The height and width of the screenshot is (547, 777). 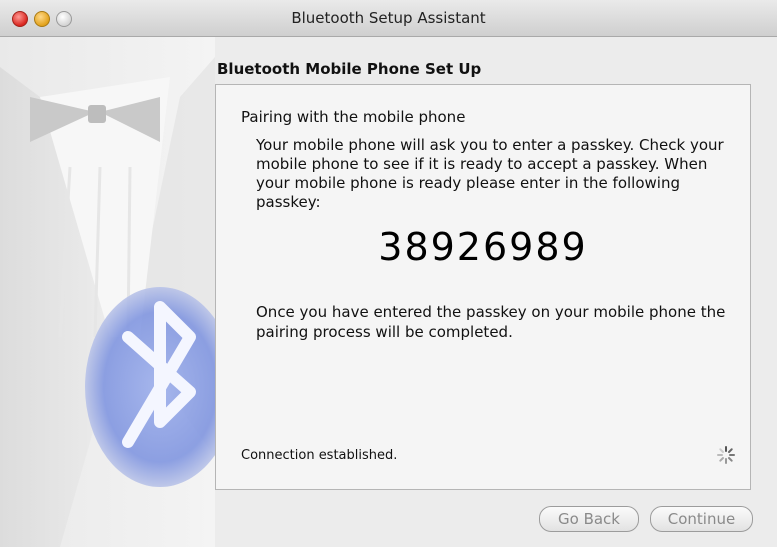 What do you see at coordinates (701, 519) in the screenshot?
I see `continue-button: Continue` at bounding box center [701, 519].